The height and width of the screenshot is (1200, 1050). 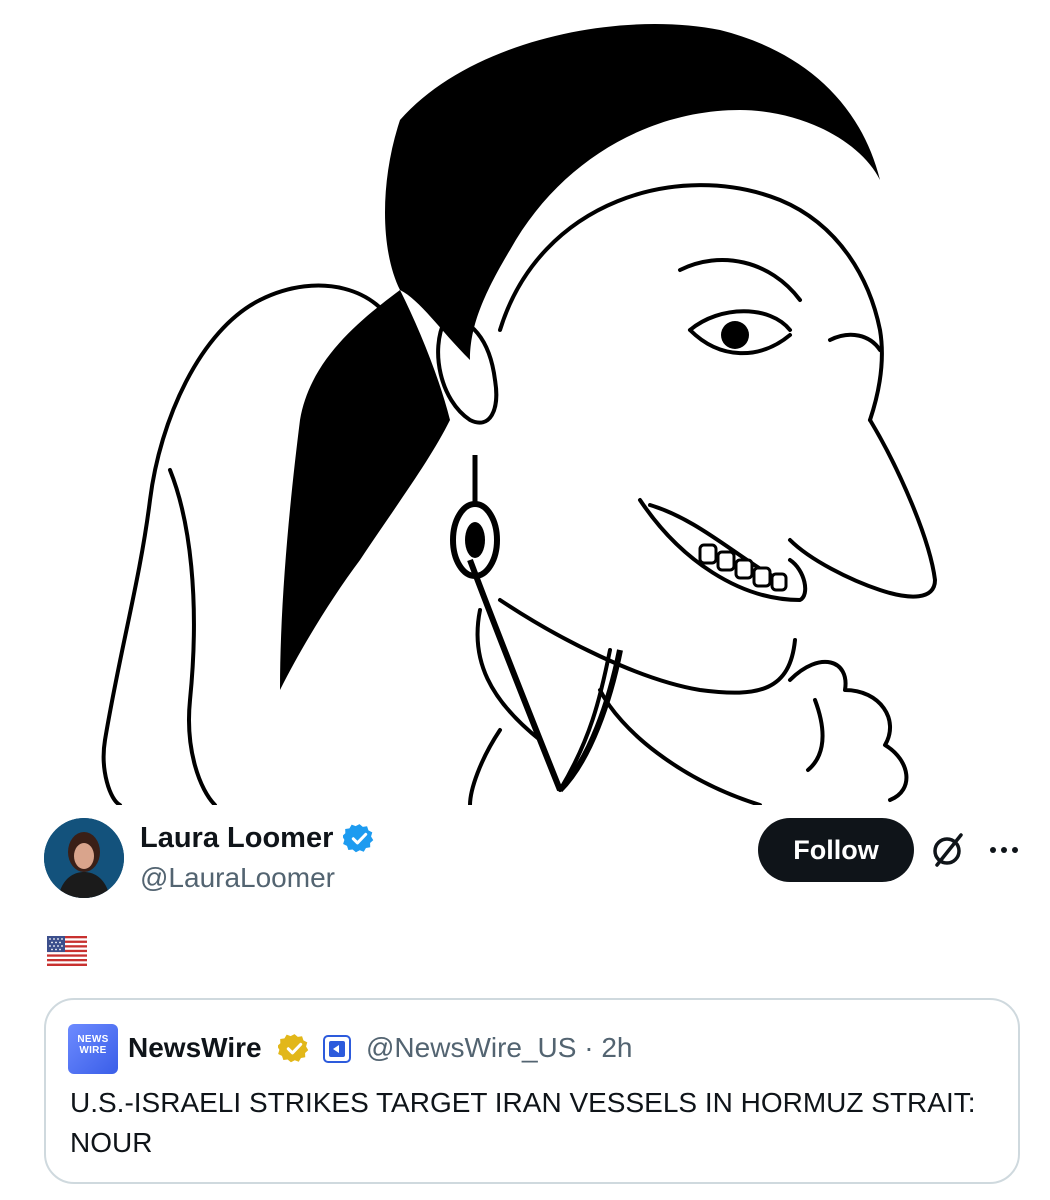 I want to click on avatar-logo-line2: WIRE, so click(x=93, y=1050).